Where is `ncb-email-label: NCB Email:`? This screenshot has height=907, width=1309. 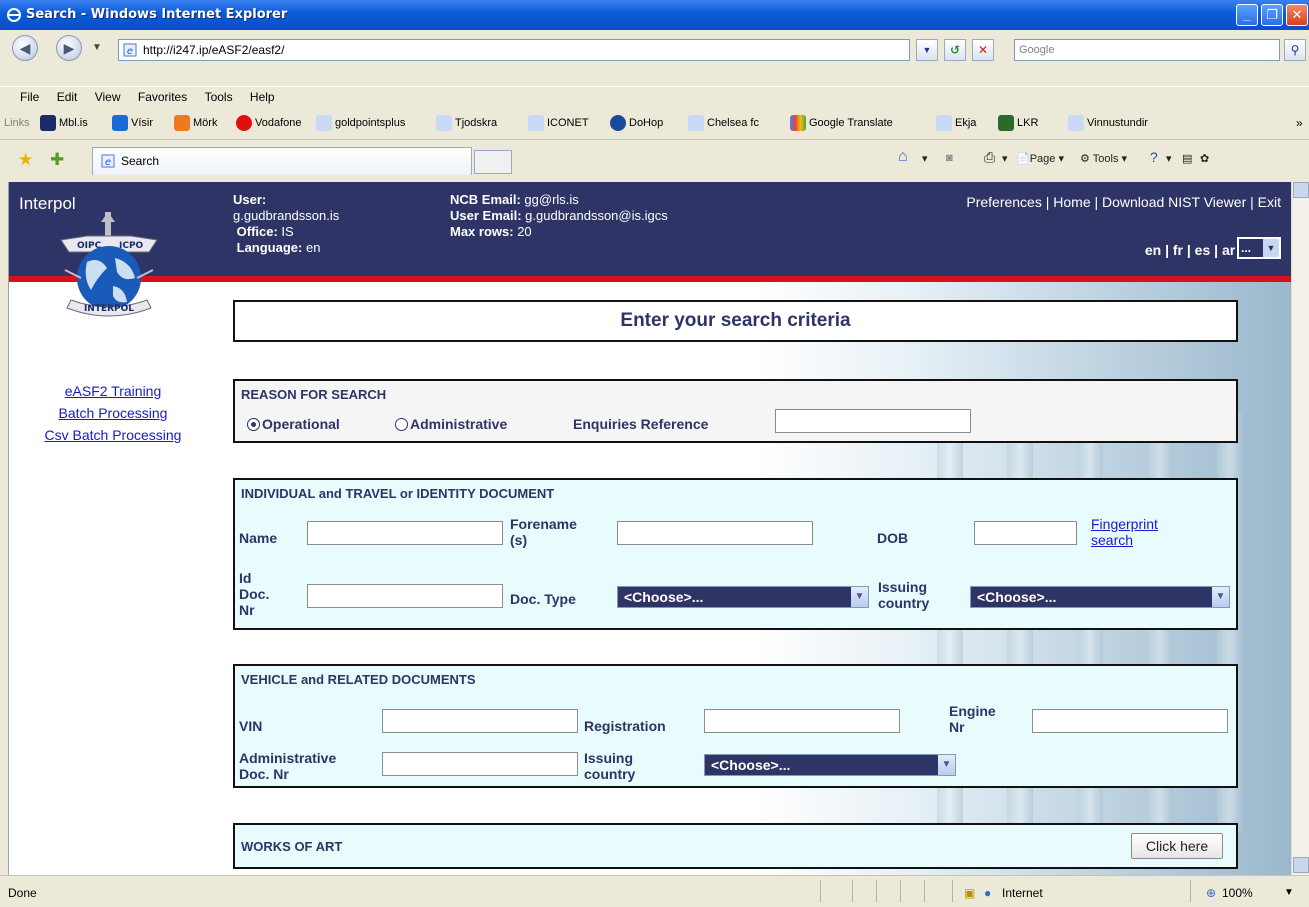
ncb-email-label: NCB Email: is located at coordinates (485, 199).